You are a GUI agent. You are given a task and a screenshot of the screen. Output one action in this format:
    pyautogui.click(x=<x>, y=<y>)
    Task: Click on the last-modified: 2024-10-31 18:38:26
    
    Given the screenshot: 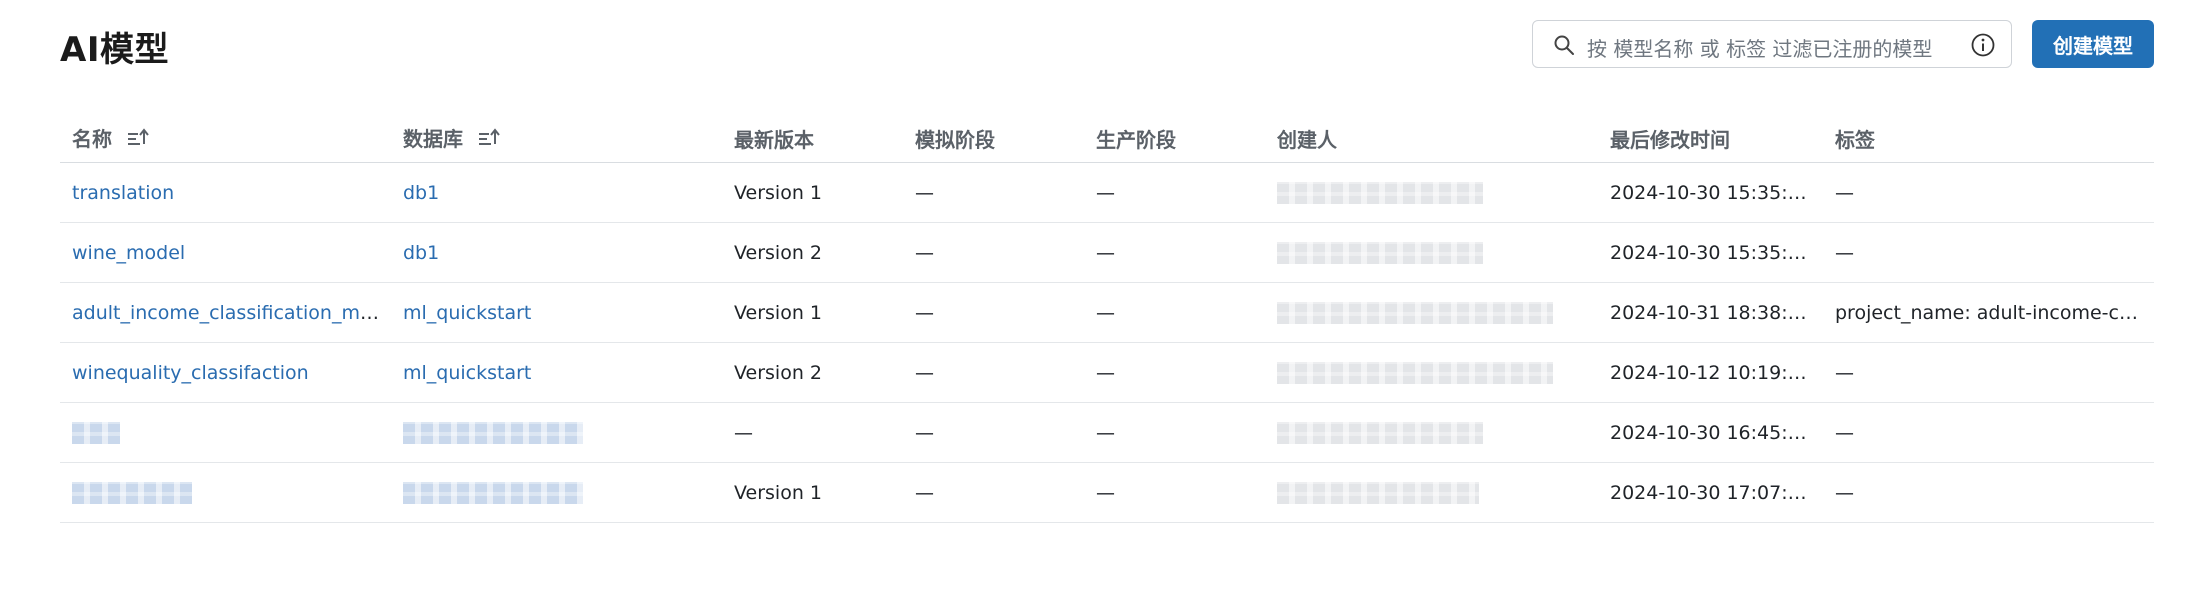 What is the action you would take?
    pyautogui.click(x=1710, y=312)
    